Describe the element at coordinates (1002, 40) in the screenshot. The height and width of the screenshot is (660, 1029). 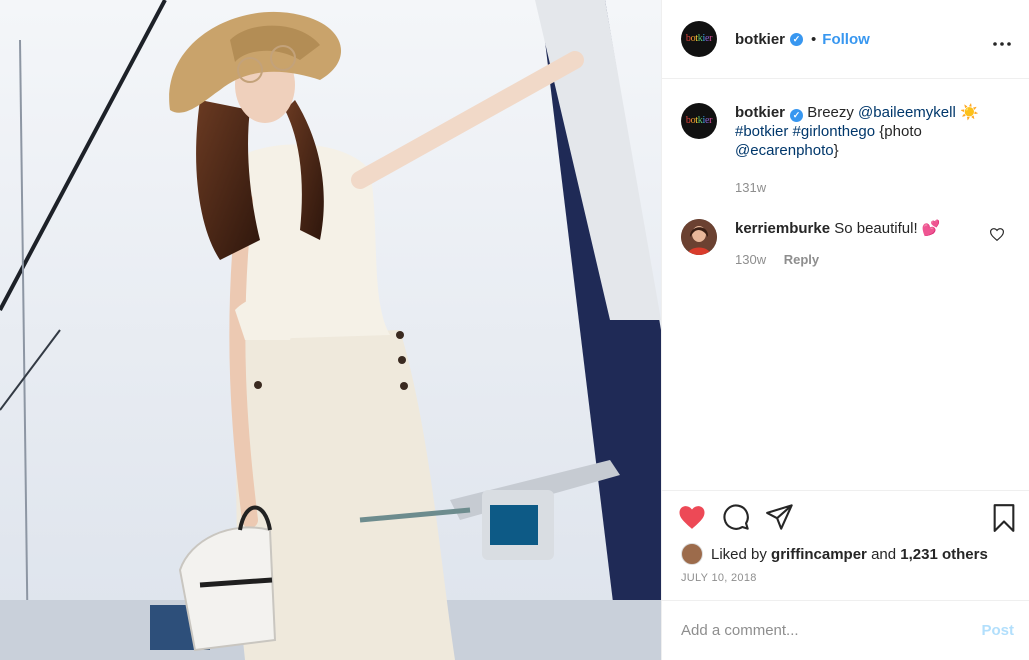
I see `more-options-icon` at that location.